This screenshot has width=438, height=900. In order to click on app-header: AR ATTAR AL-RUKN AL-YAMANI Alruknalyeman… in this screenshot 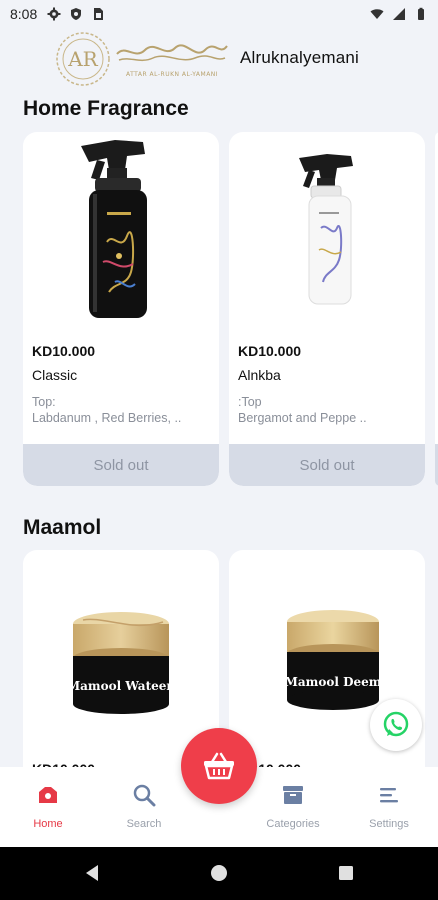, I will do `click(219, 59)`.